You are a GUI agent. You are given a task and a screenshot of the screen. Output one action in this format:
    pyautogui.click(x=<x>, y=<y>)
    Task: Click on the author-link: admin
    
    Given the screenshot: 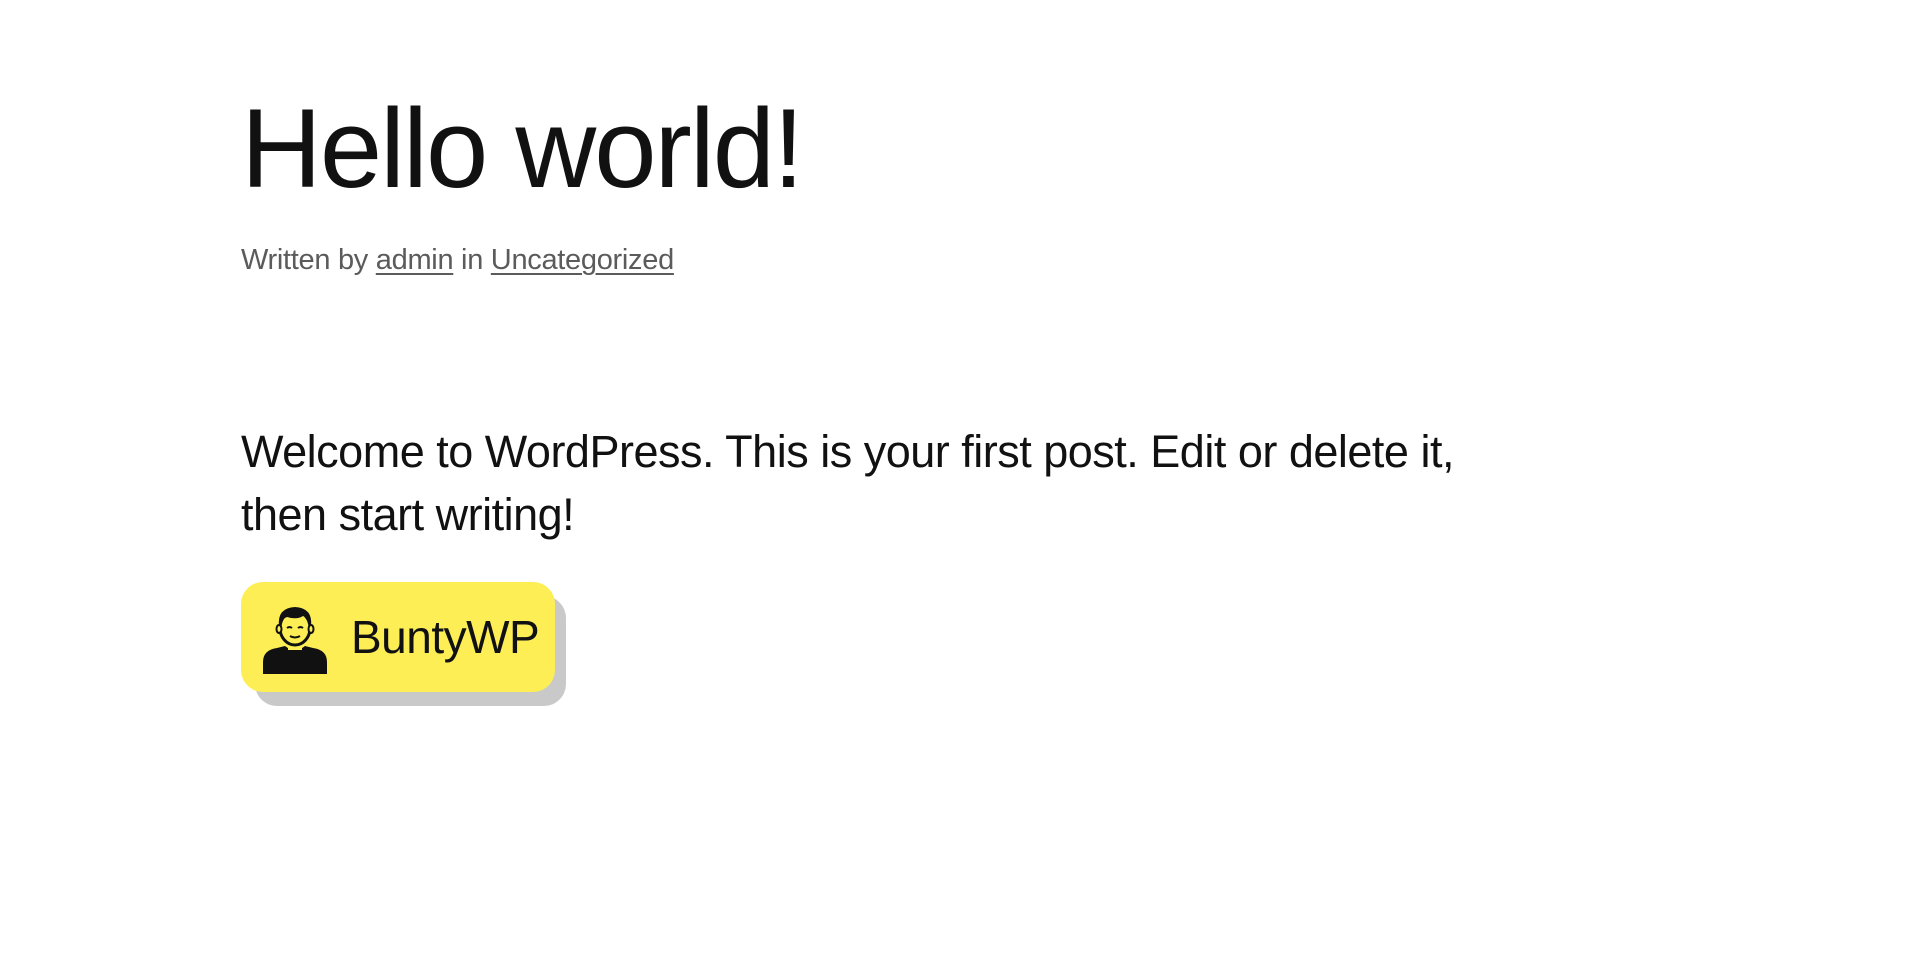 What is the action you would take?
    pyautogui.click(x=415, y=260)
    